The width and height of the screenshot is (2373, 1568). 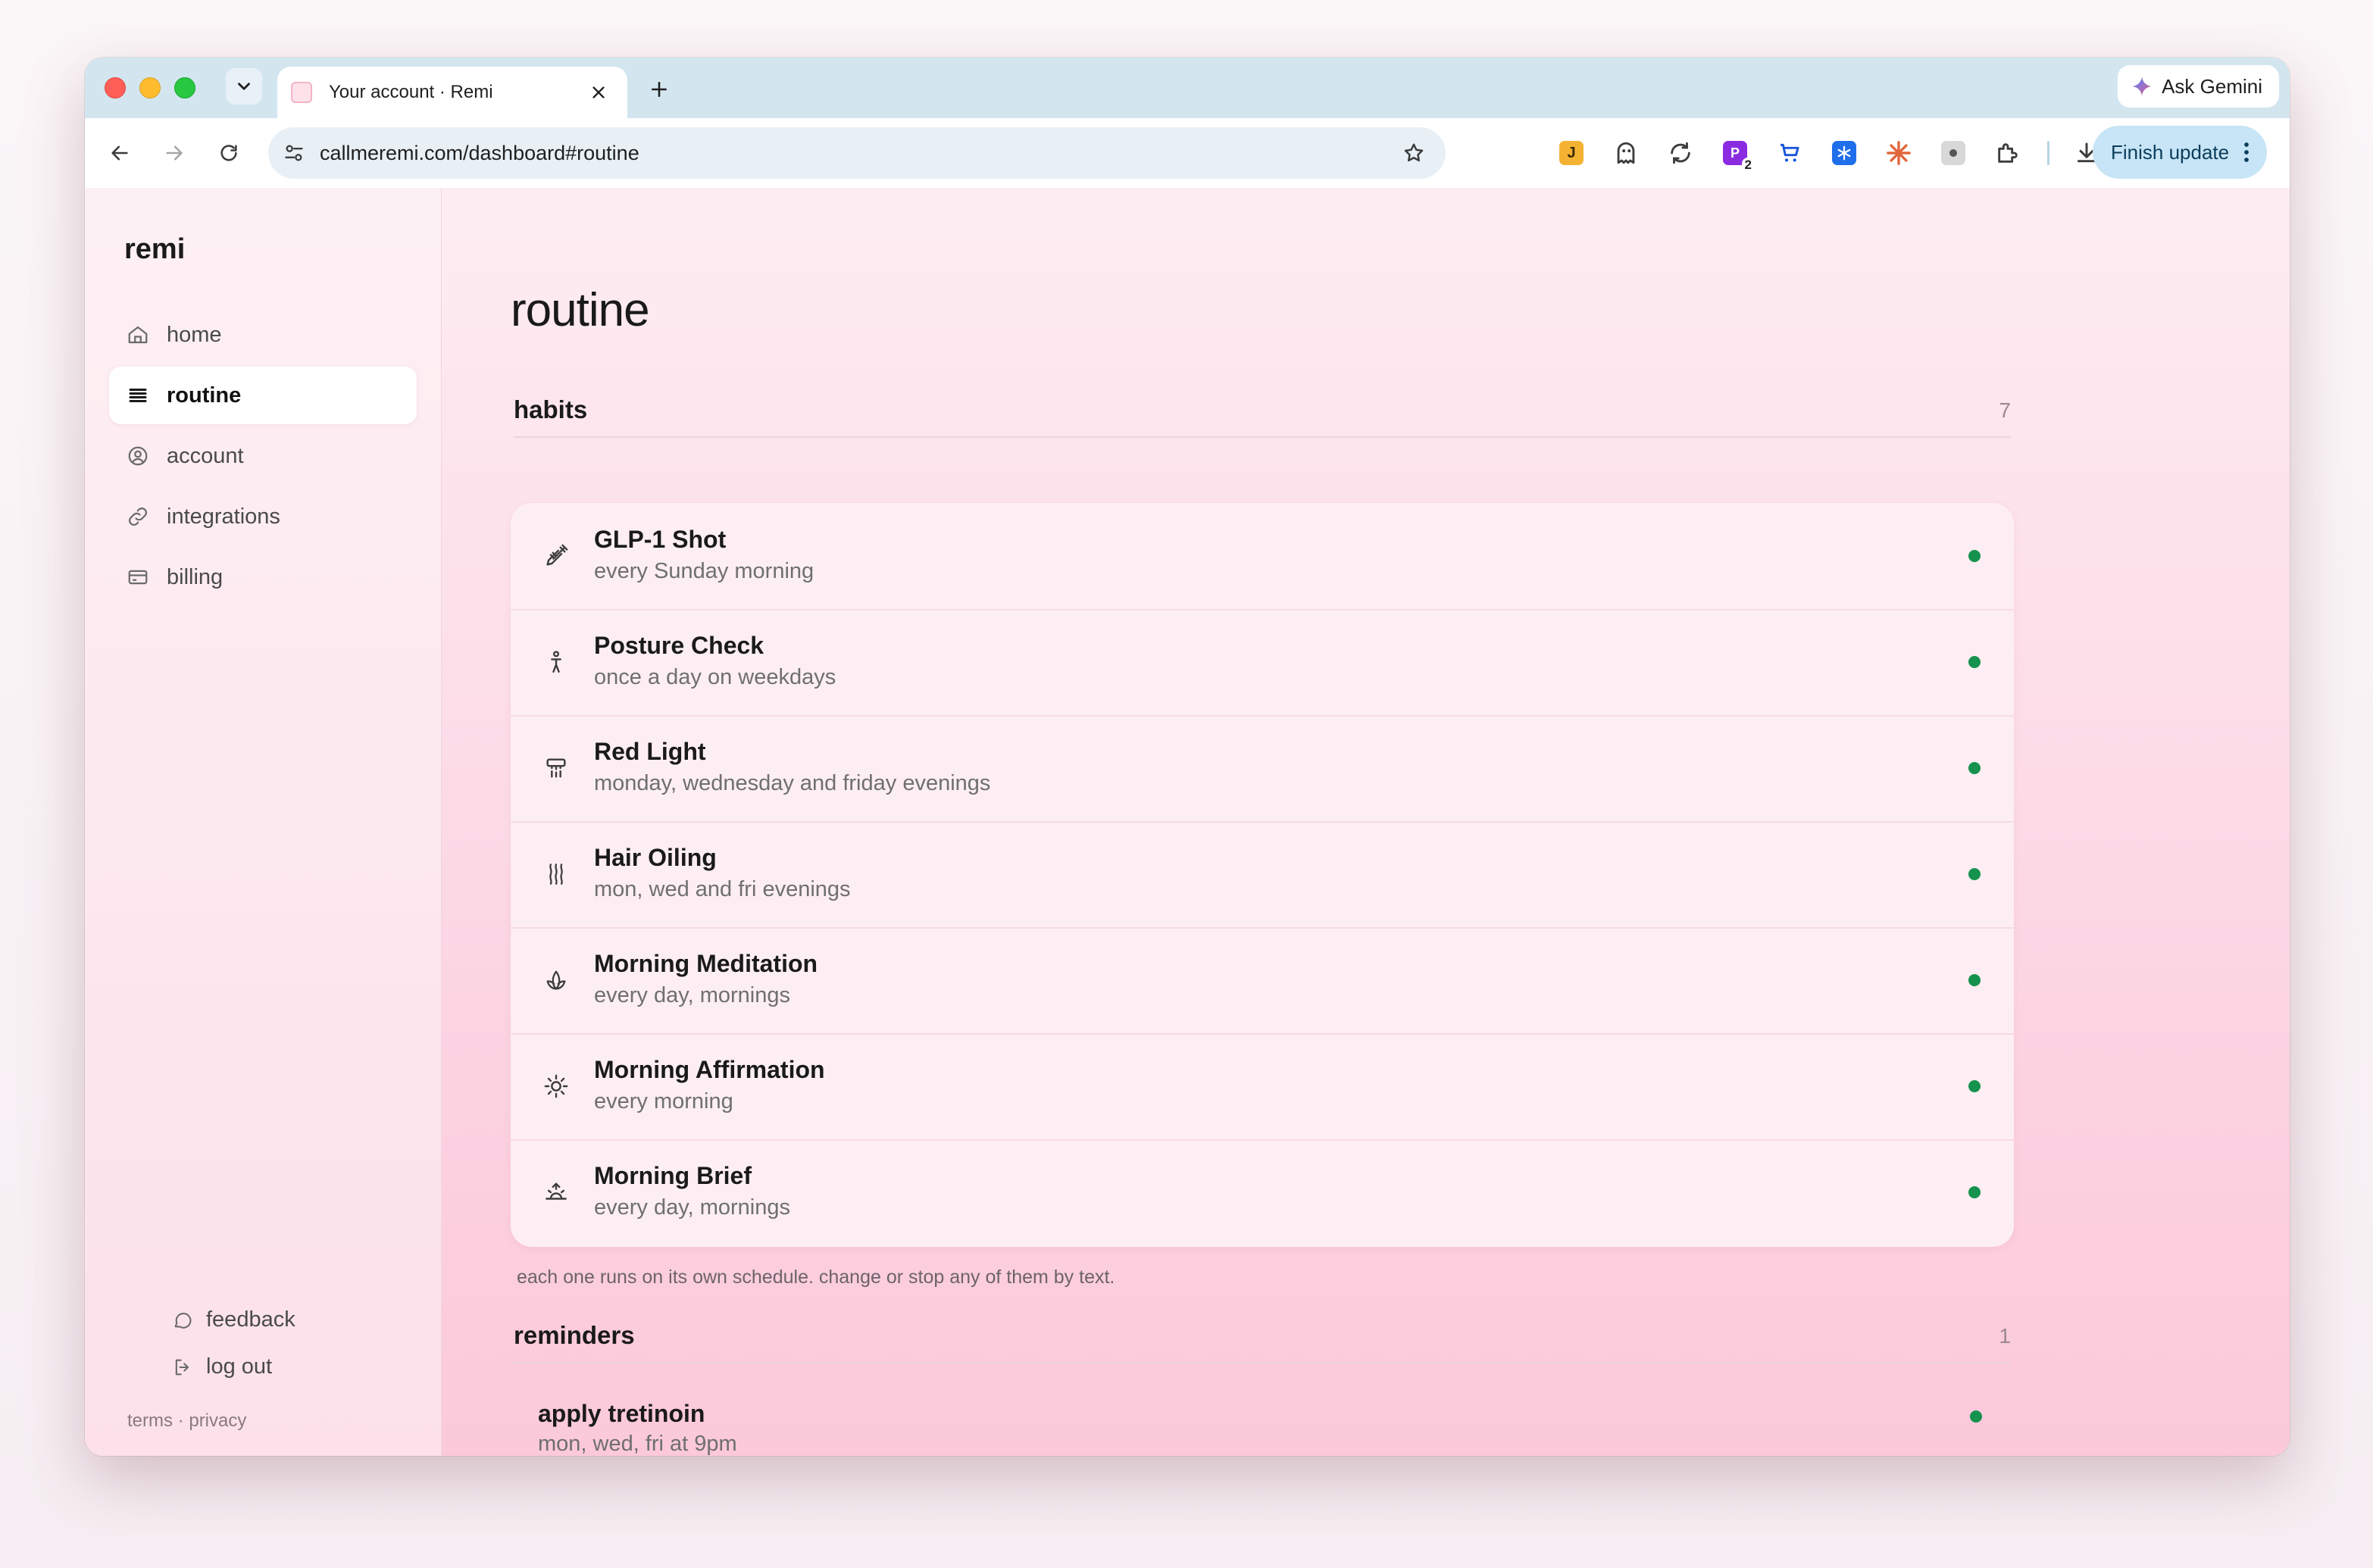 I want to click on arrow-right-icon, so click(x=174, y=153).